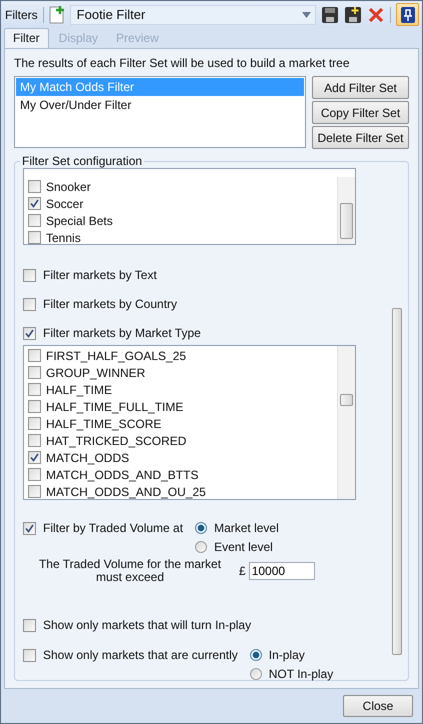 This screenshot has width=423, height=724. I want to click on sport-label: Snooker, so click(68, 187).